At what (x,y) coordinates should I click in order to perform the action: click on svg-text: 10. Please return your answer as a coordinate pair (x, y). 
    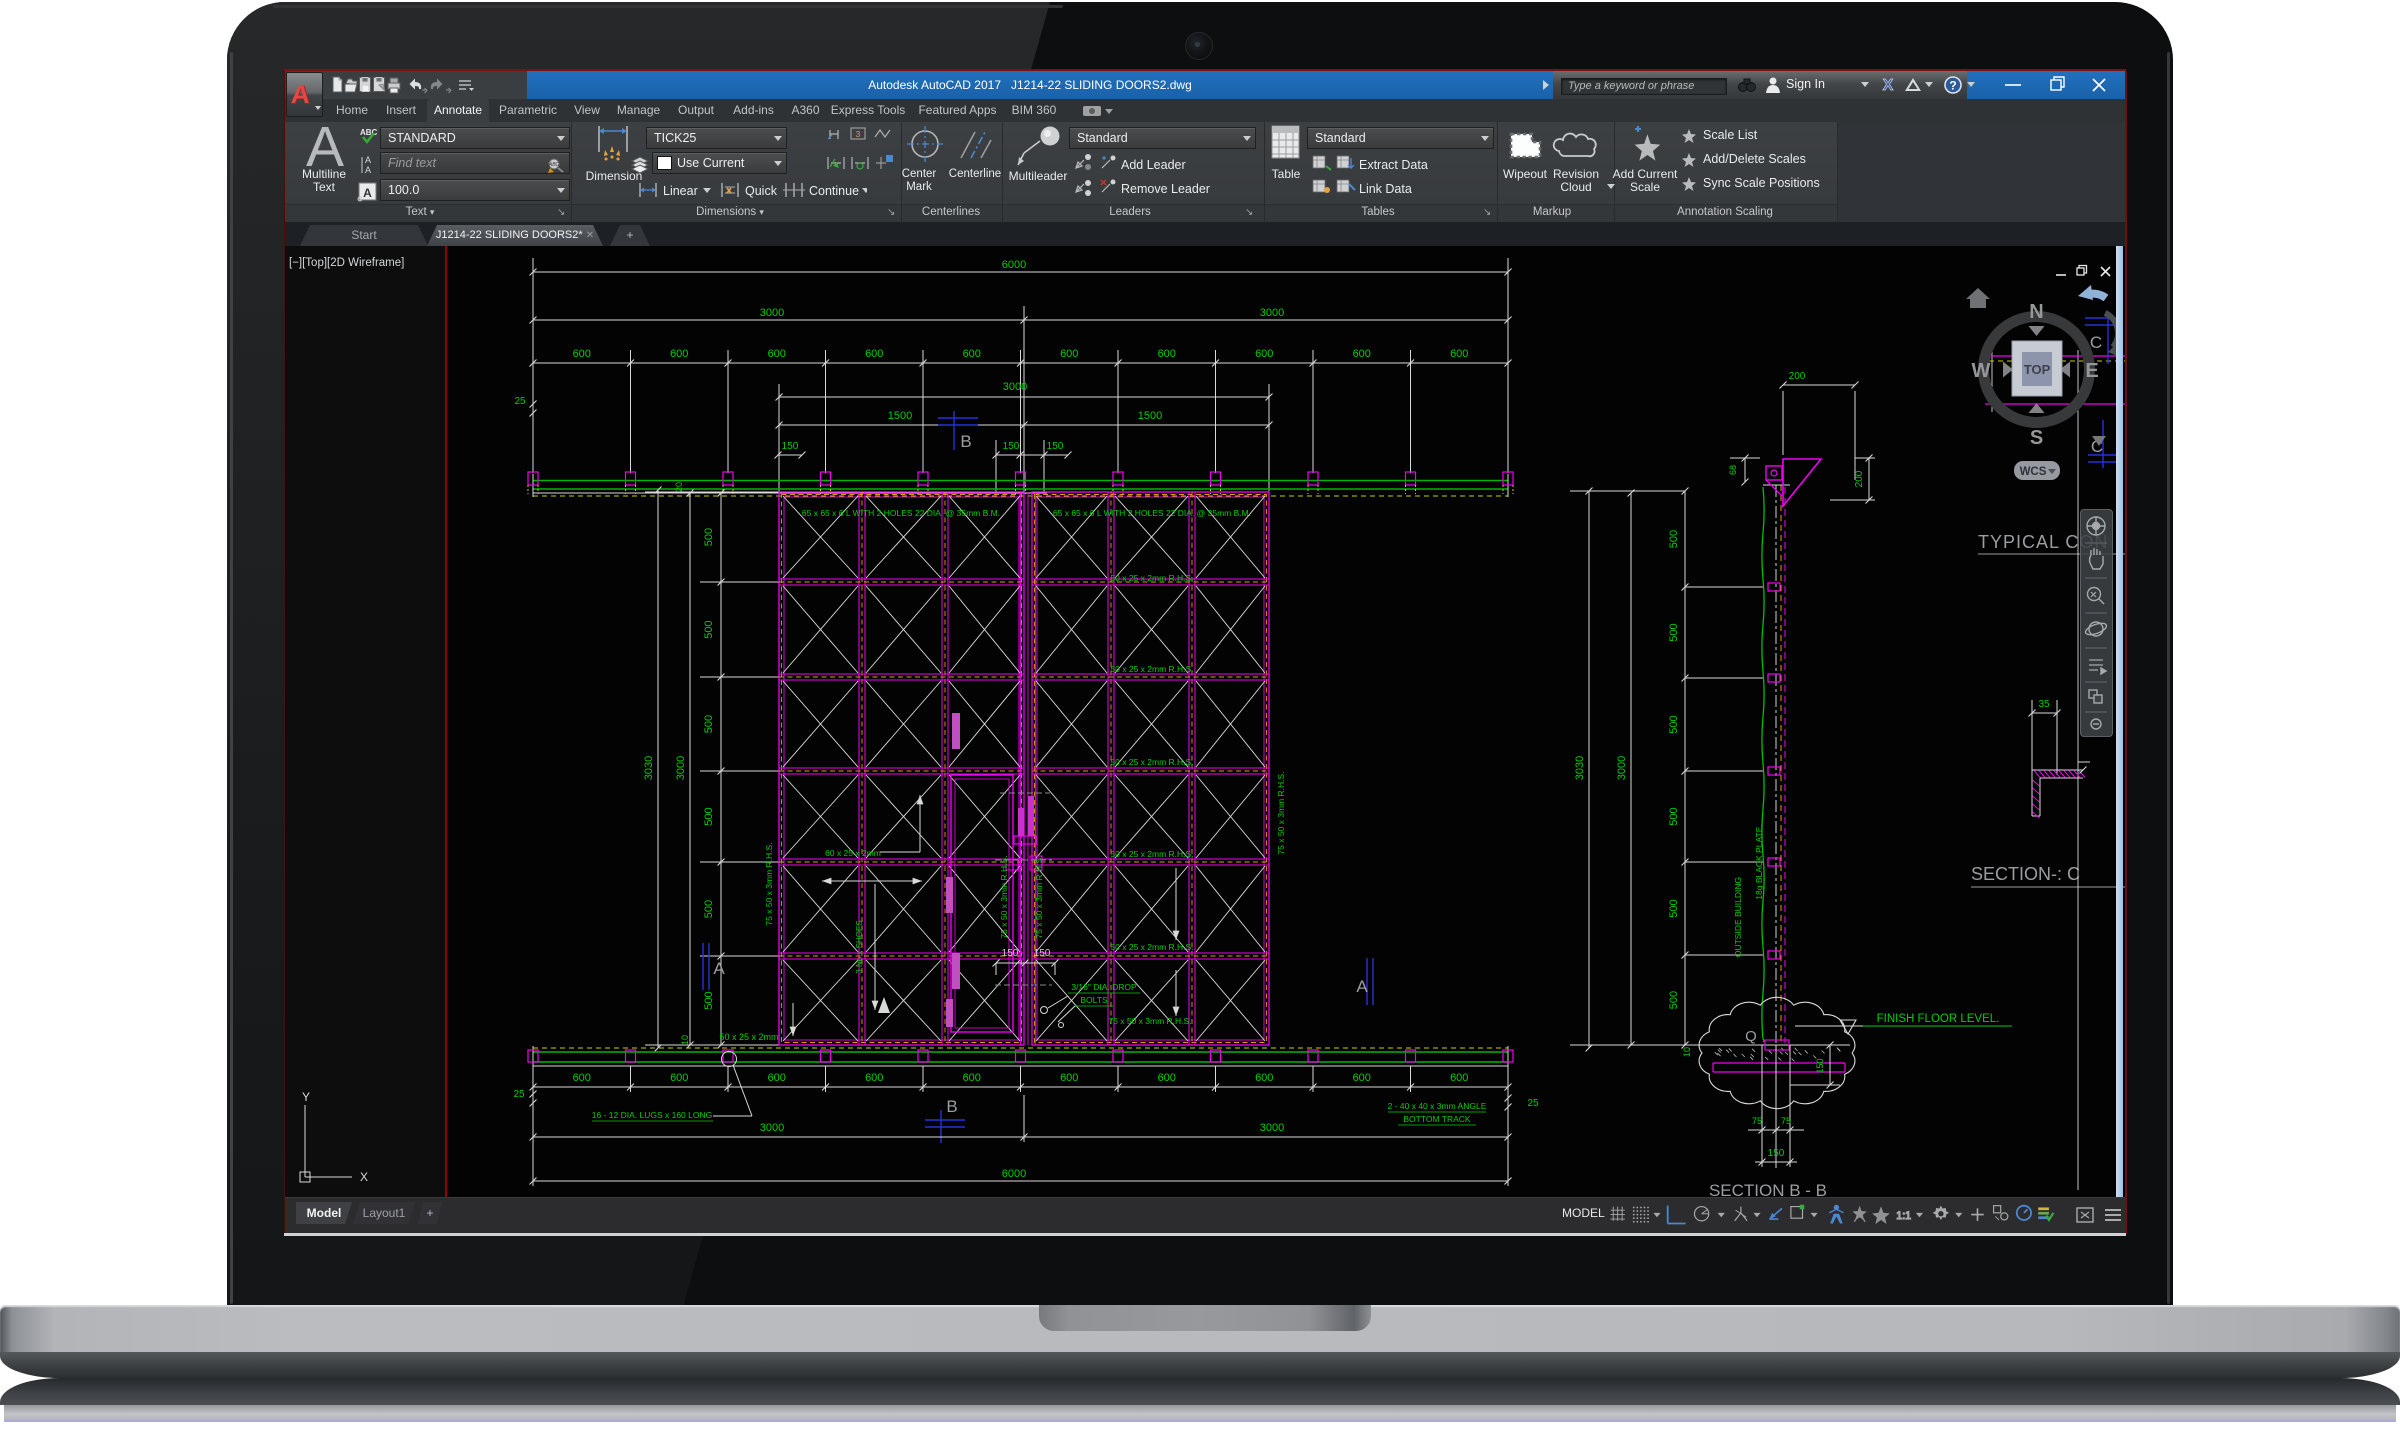
    Looking at the image, I should click on (685, 1040).